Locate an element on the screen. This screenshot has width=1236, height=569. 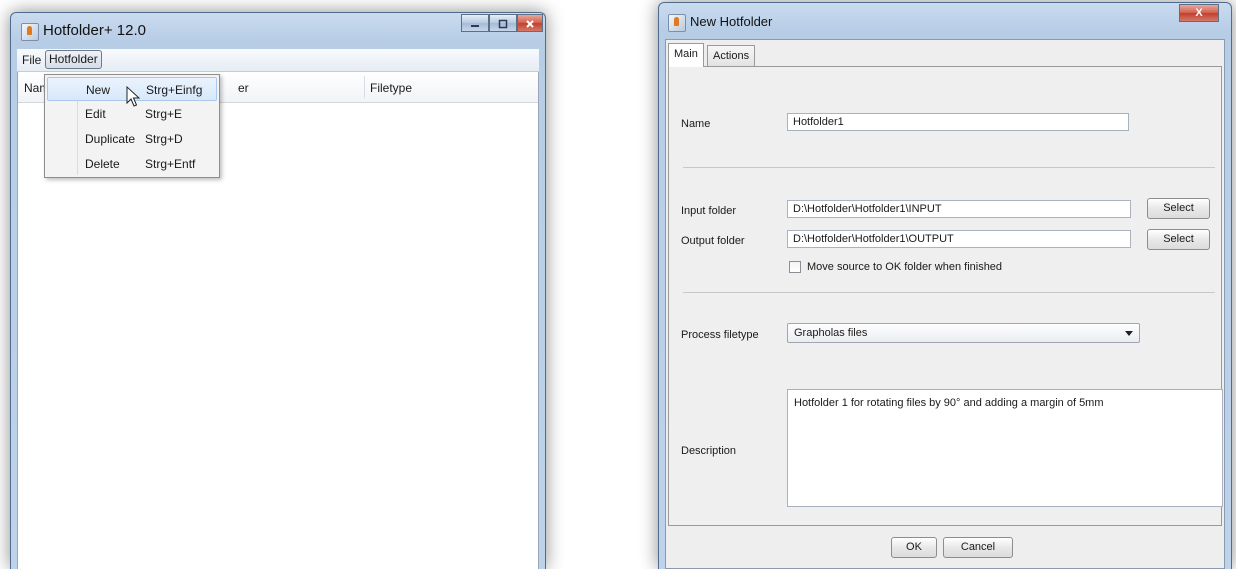
main-window-title: Hotfolder+ 12.0 is located at coordinates (94, 30).